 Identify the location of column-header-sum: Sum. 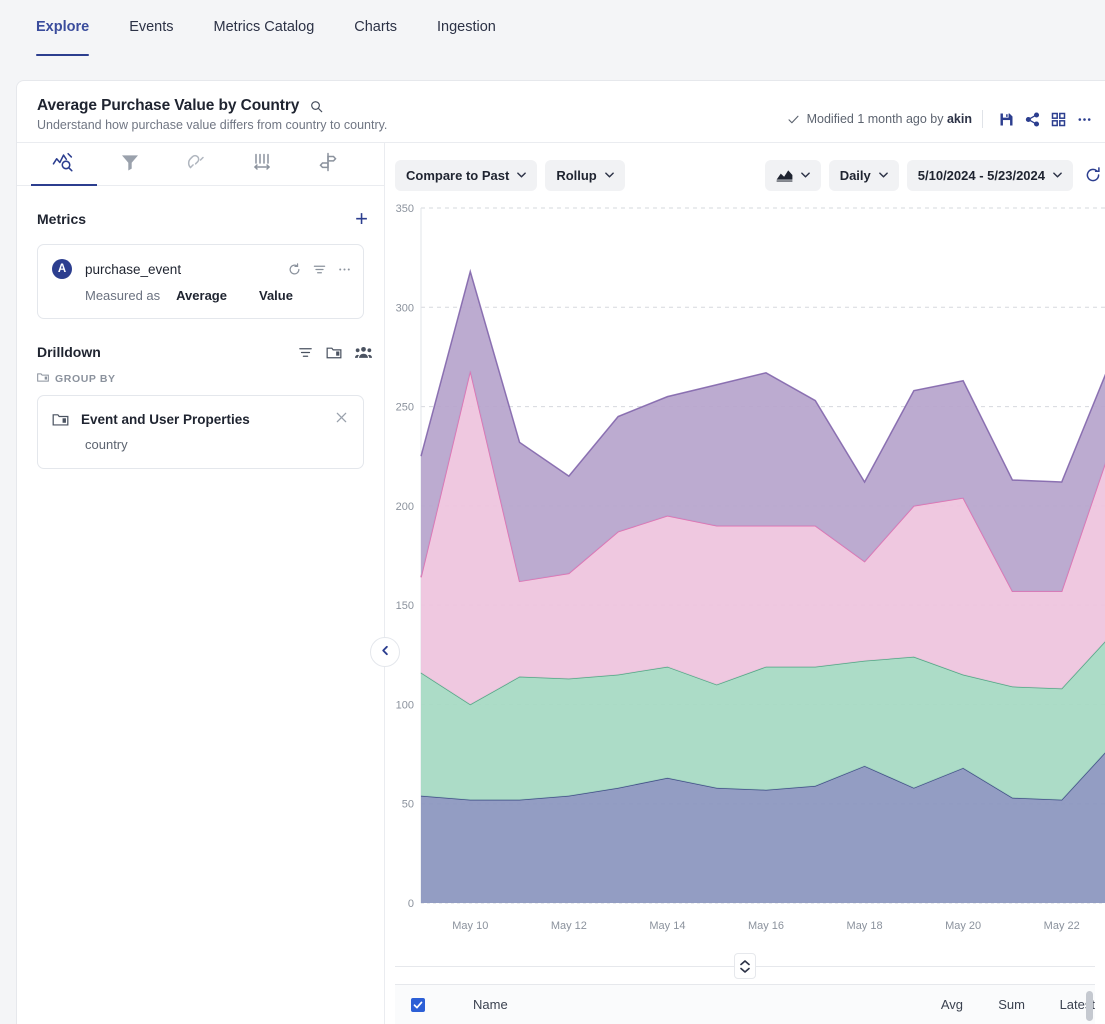
(994, 1004).